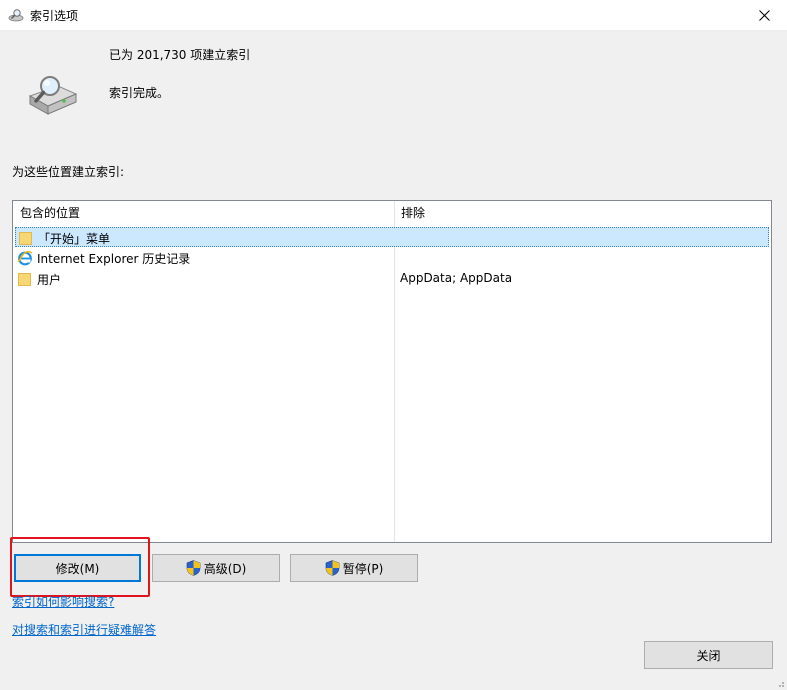  I want to click on location-exclusions: AppData; AppData, so click(456, 278).